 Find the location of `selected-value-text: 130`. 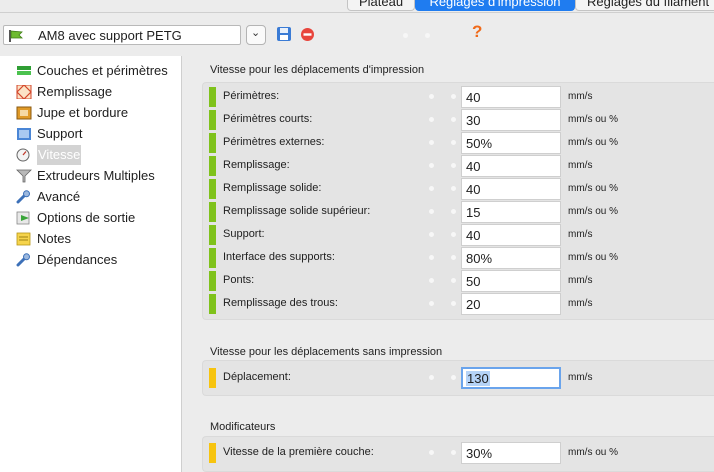

selected-value-text: 130 is located at coordinates (478, 378).